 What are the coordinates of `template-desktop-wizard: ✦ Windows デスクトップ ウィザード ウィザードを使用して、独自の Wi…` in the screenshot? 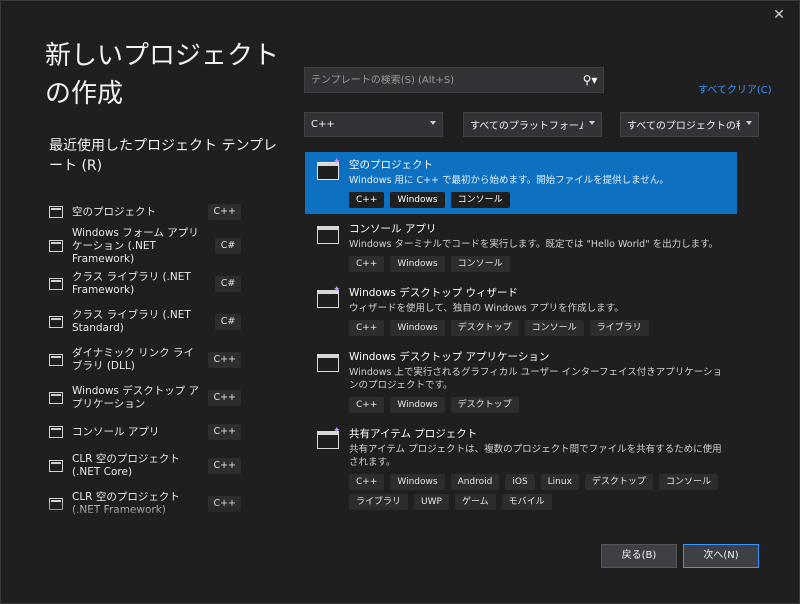 It's located at (521, 311).